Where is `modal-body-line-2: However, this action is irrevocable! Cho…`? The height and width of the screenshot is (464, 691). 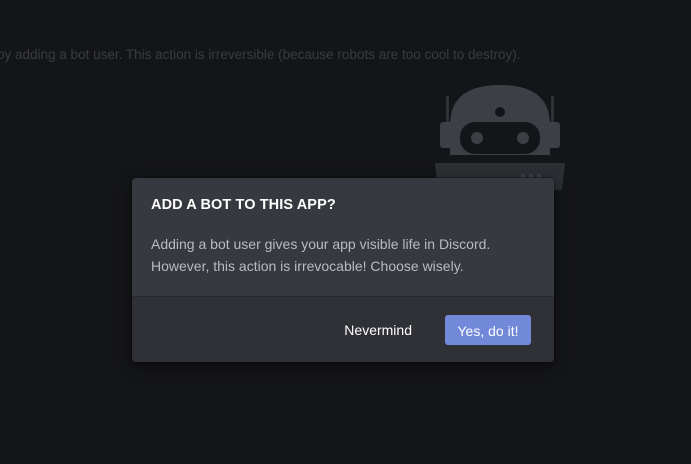 modal-body-line-2: However, this action is irrevocable! Cho… is located at coordinates (307, 266).